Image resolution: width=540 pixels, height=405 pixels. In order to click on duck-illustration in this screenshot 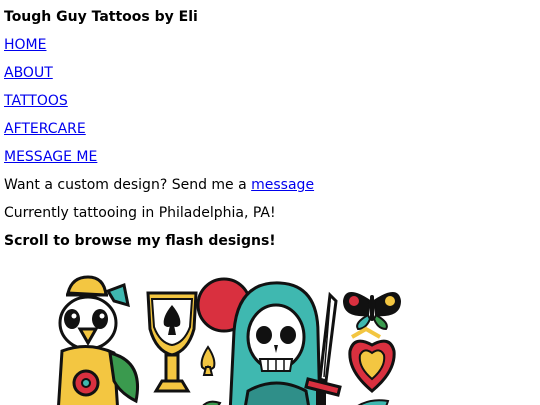, I will do `click(98, 340)`.